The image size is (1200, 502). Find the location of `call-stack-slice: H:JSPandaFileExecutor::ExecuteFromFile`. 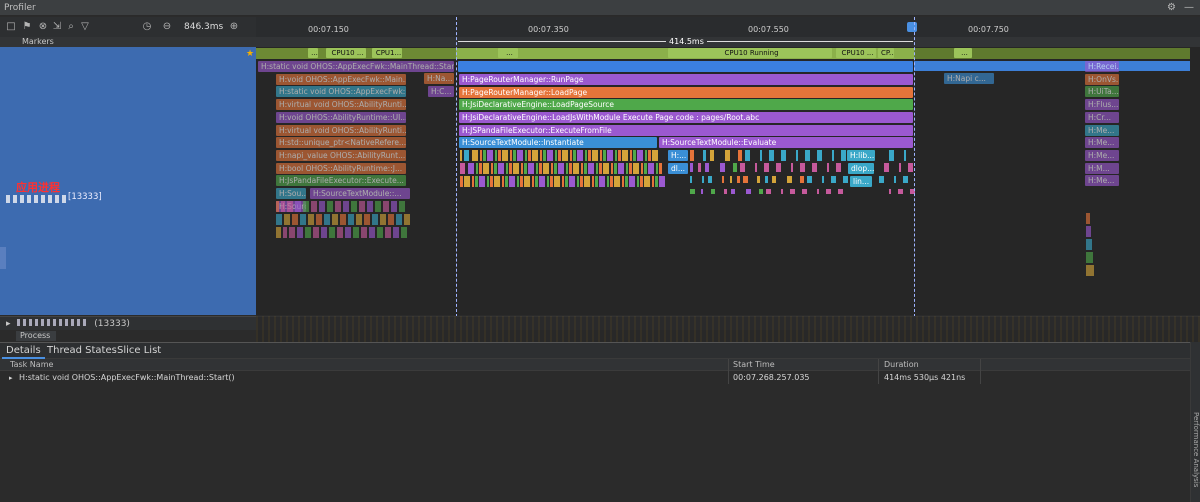

call-stack-slice: H:JSPandaFileExecutor::ExecuteFromFile is located at coordinates (686, 130).